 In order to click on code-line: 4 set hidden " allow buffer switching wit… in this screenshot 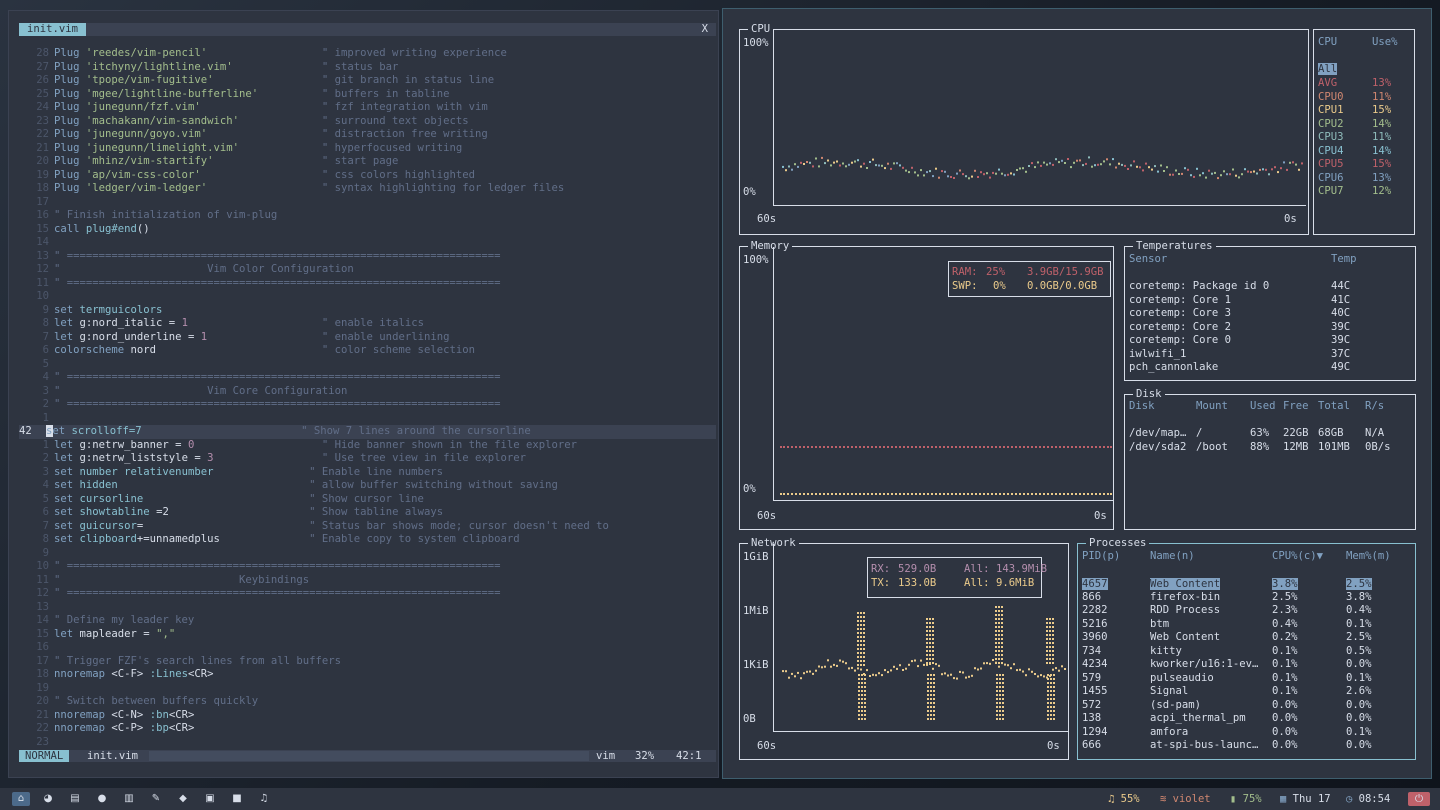, I will do `click(367, 486)`.